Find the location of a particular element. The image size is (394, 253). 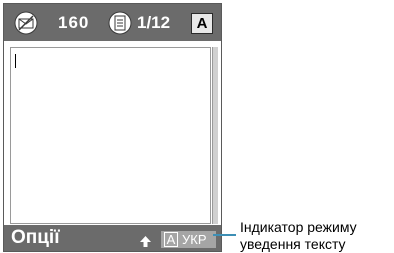

text-input-mode-indicator: A УКР is located at coordinates (188, 239).